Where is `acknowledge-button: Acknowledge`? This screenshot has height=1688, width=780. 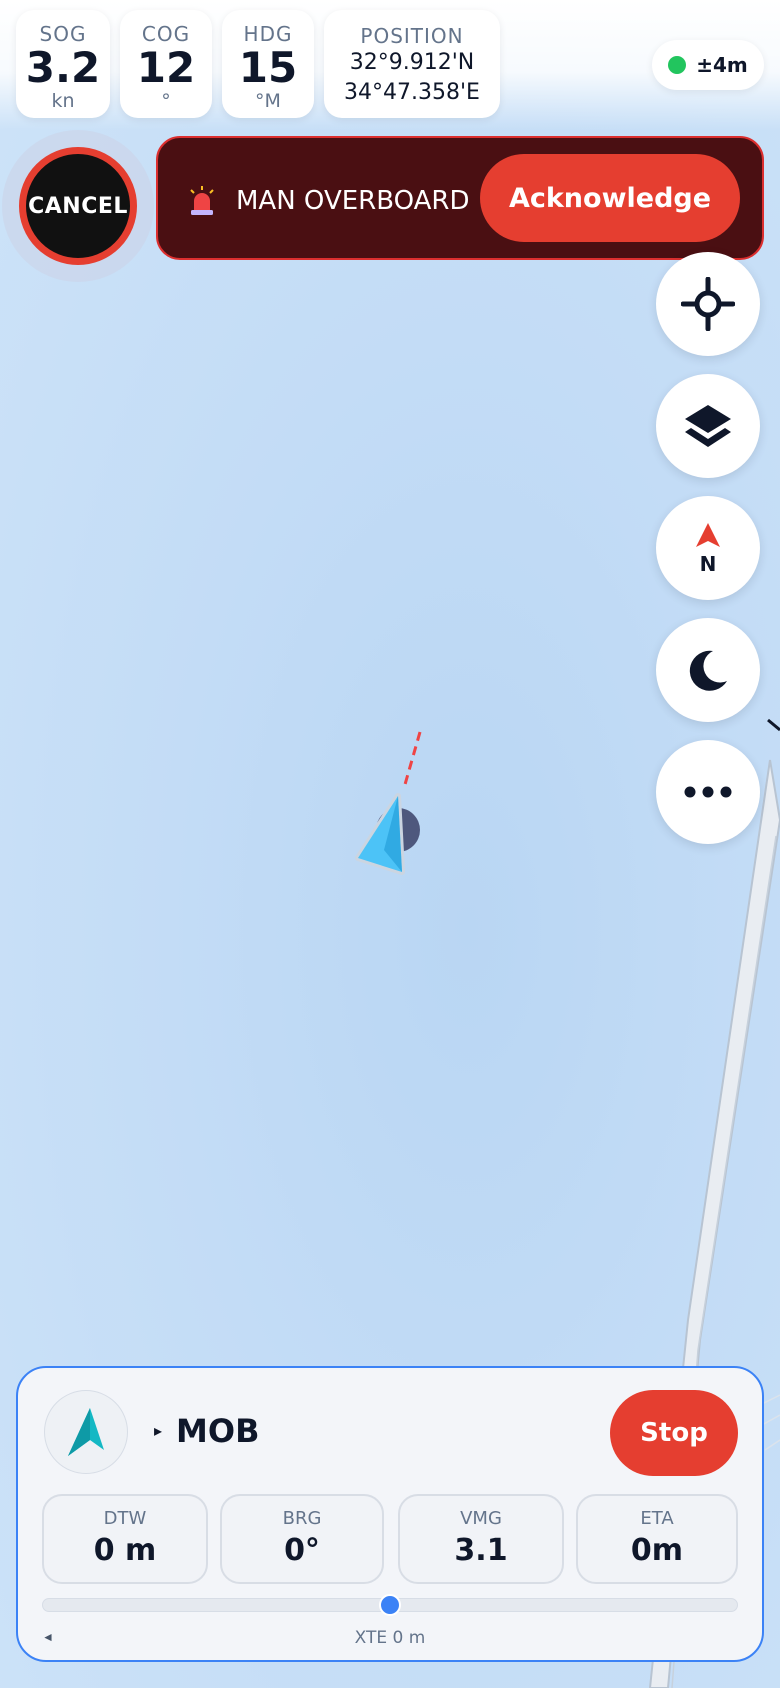 acknowledge-button: Acknowledge is located at coordinates (610, 198).